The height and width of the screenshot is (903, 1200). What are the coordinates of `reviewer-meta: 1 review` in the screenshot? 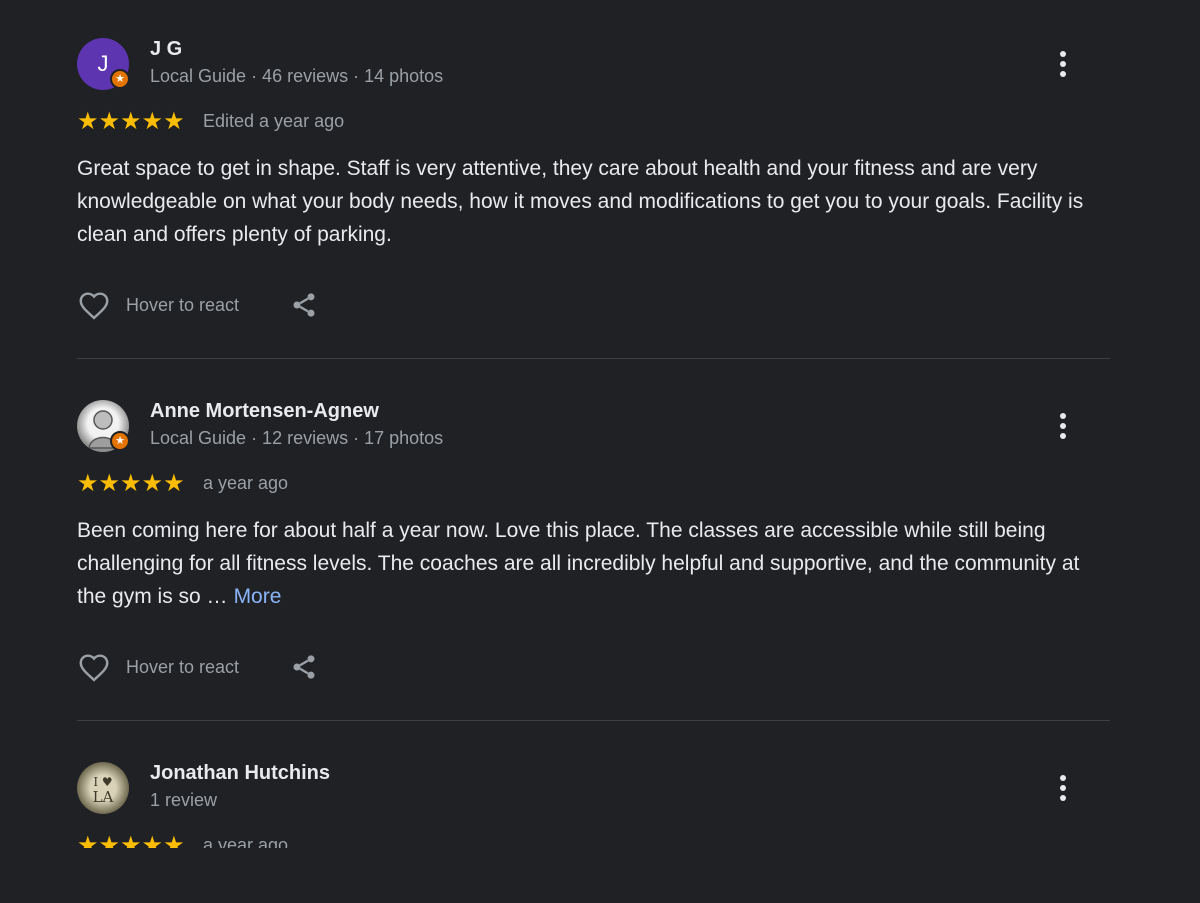 It's located at (183, 800).